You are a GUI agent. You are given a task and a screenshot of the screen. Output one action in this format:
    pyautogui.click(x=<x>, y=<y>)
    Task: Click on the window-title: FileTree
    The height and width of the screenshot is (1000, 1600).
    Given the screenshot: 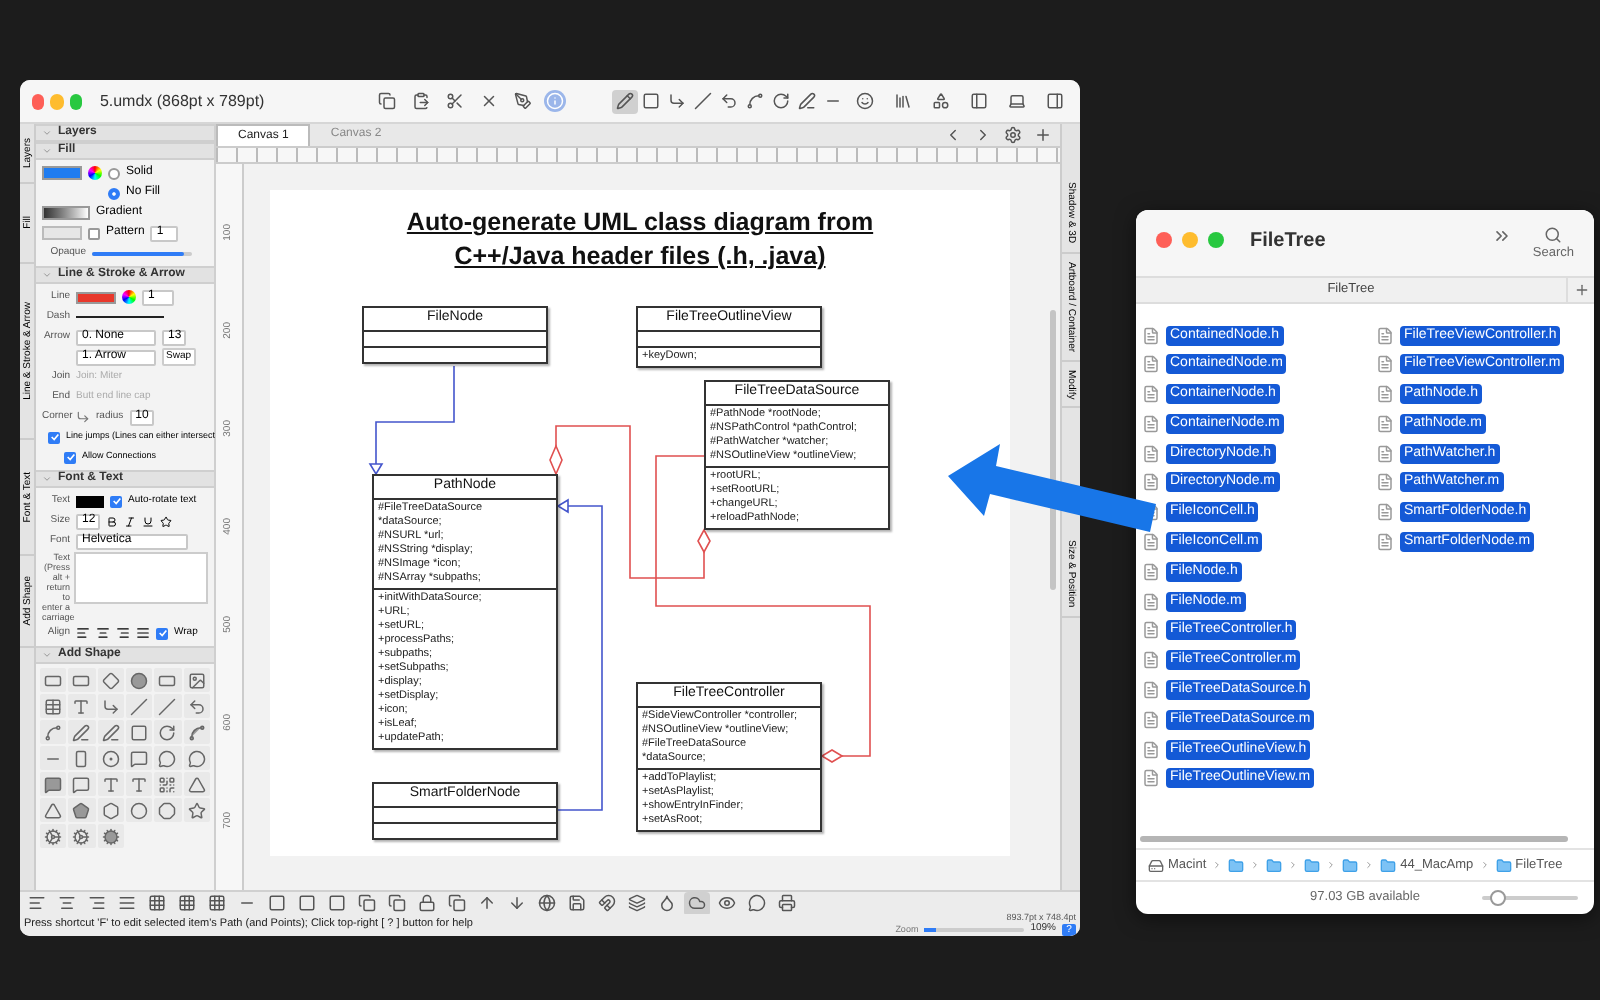 What is the action you would take?
    pyautogui.click(x=1288, y=242)
    